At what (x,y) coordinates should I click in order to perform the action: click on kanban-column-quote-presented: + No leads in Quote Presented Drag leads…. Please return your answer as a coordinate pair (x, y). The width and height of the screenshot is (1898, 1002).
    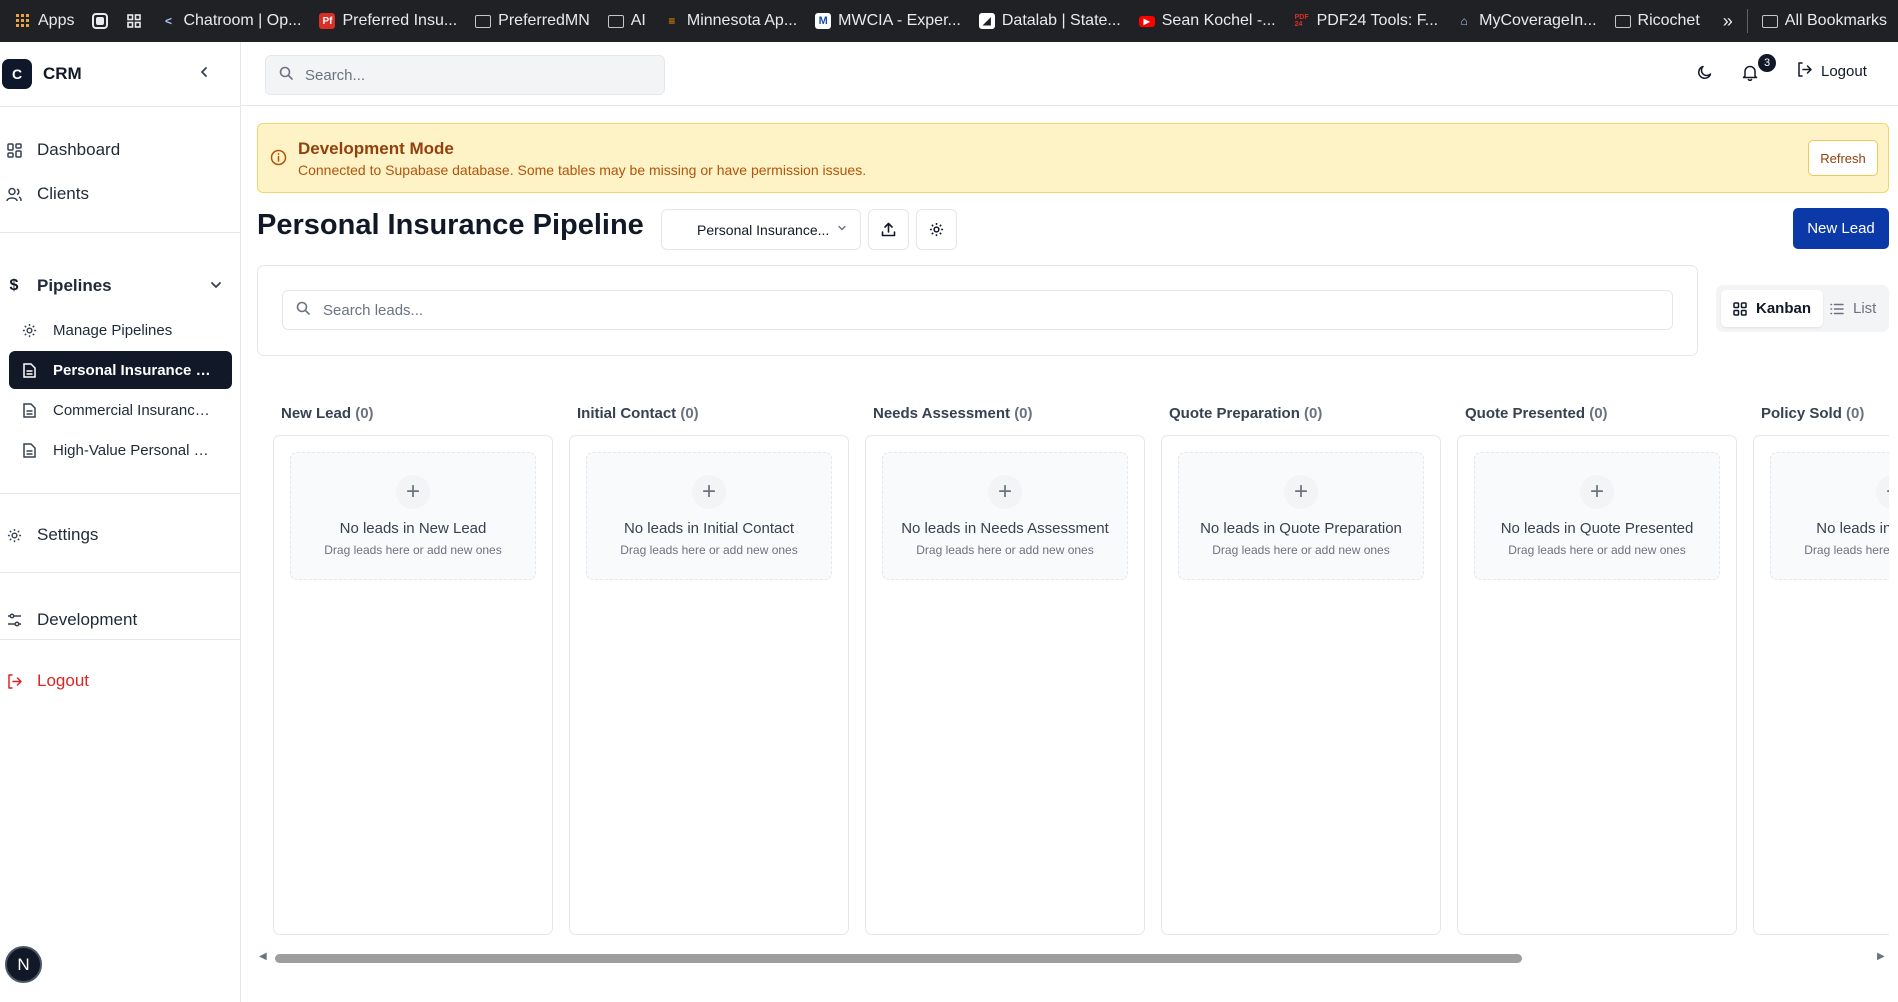
    Looking at the image, I should click on (1597, 685).